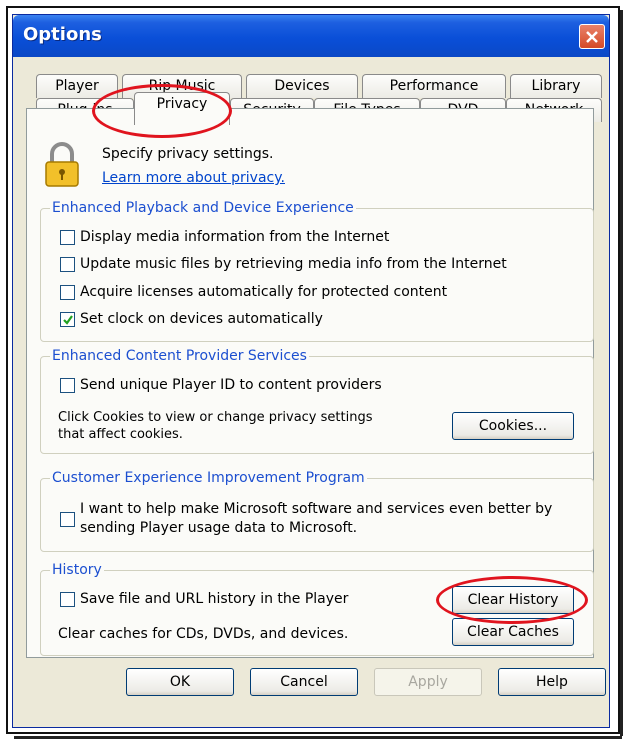  Describe the element at coordinates (203, 208) in the screenshot. I see `playback-legend: Enhanced Playback and Device Experience` at that location.